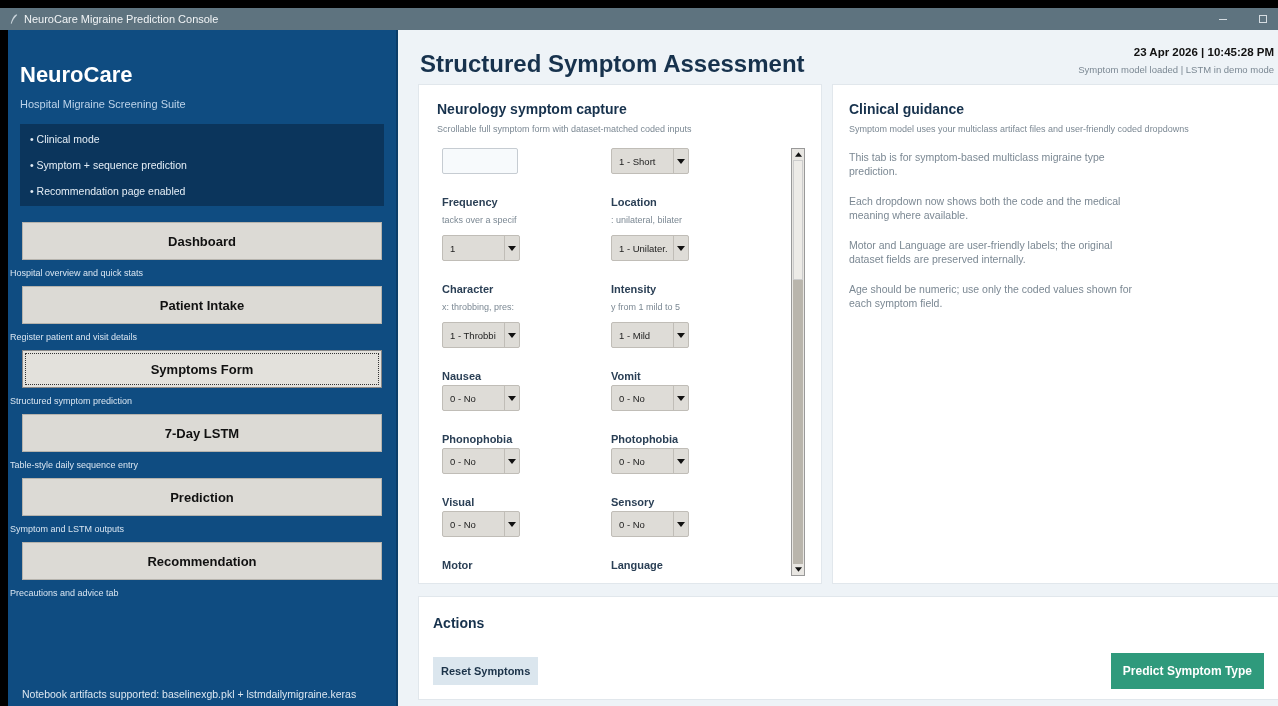 Image resolution: width=1278 pixels, height=706 pixels. Describe the element at coordinates (459, 502) in the screenshot. I see `field-label: Visual` at that location.